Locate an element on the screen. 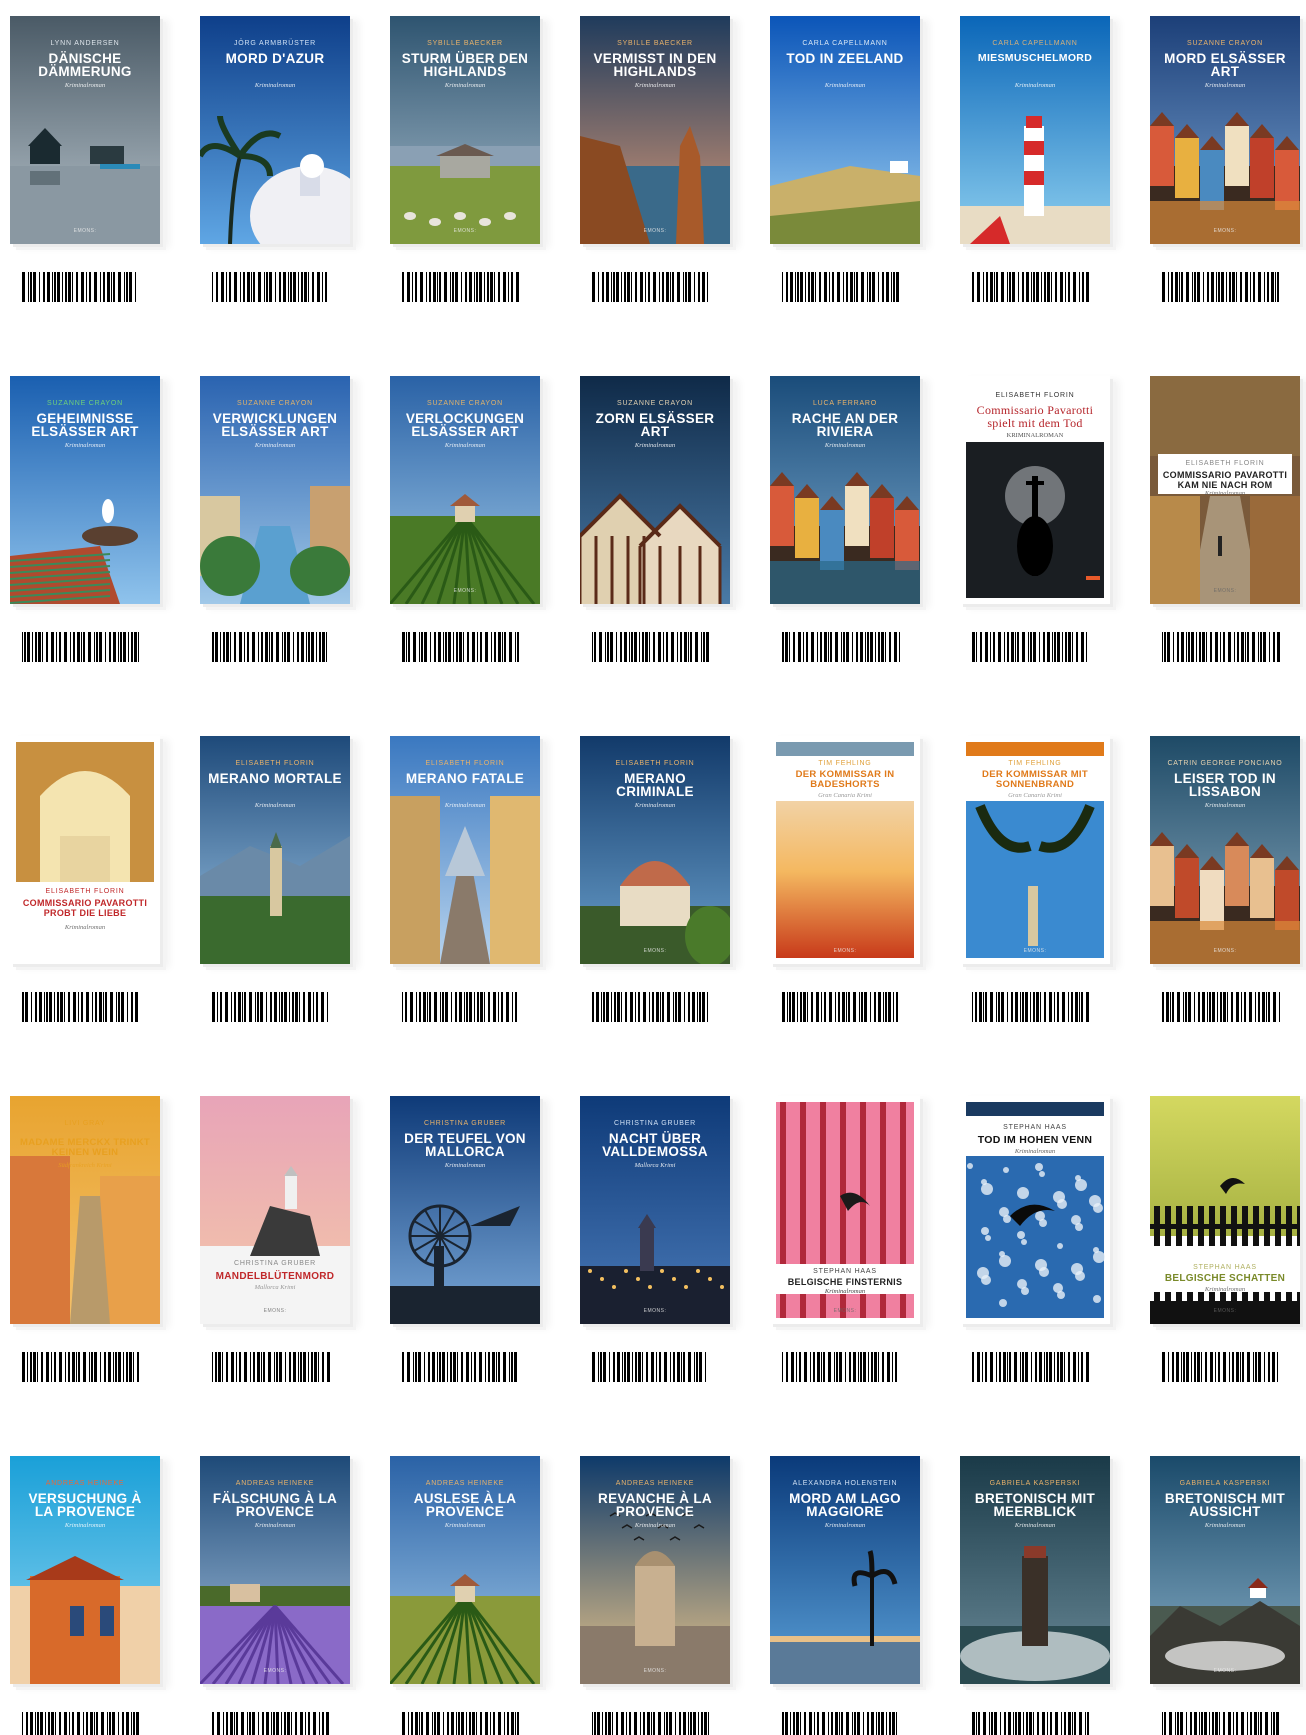 Image resolution: width=1306 pixels, height=1735 pixels. book-title: BELGISCHE SCHATTEN is located at coordinates (1225, 1278).